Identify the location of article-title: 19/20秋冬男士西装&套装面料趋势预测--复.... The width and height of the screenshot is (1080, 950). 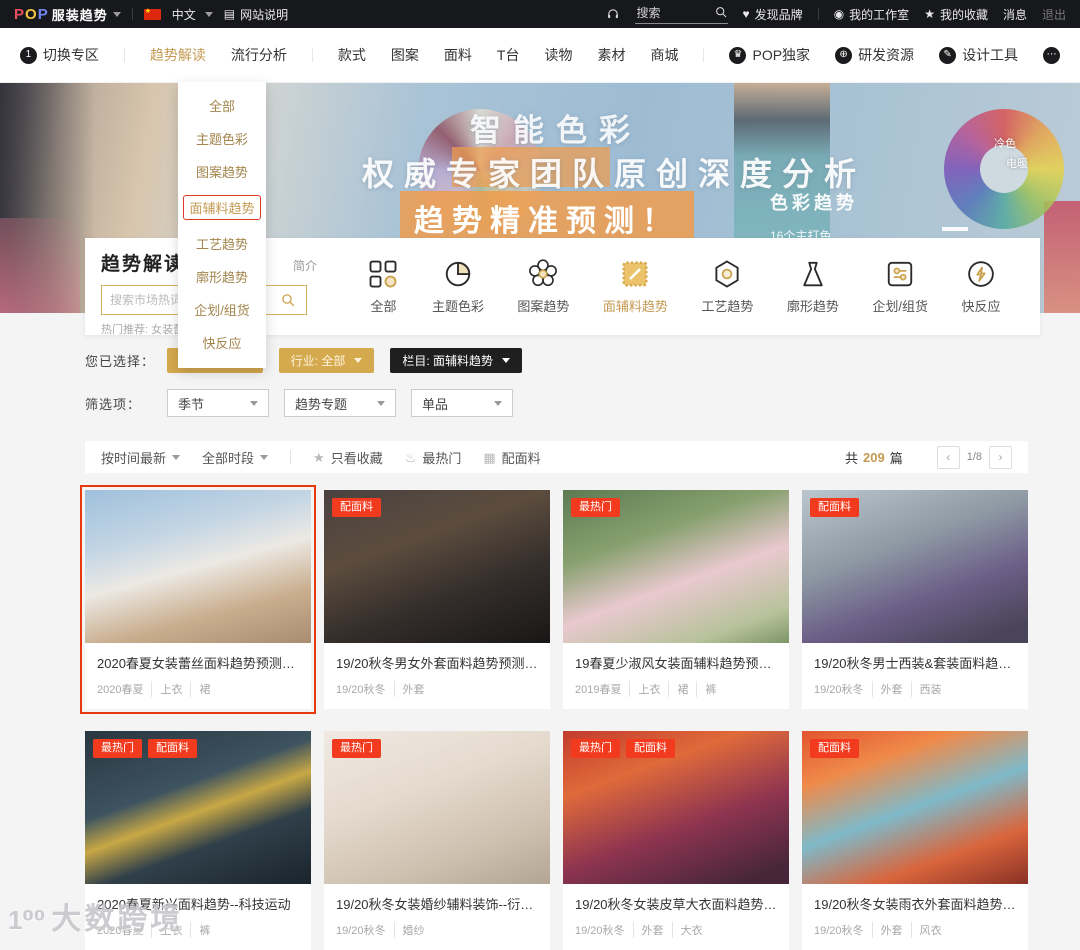
(915, 662).